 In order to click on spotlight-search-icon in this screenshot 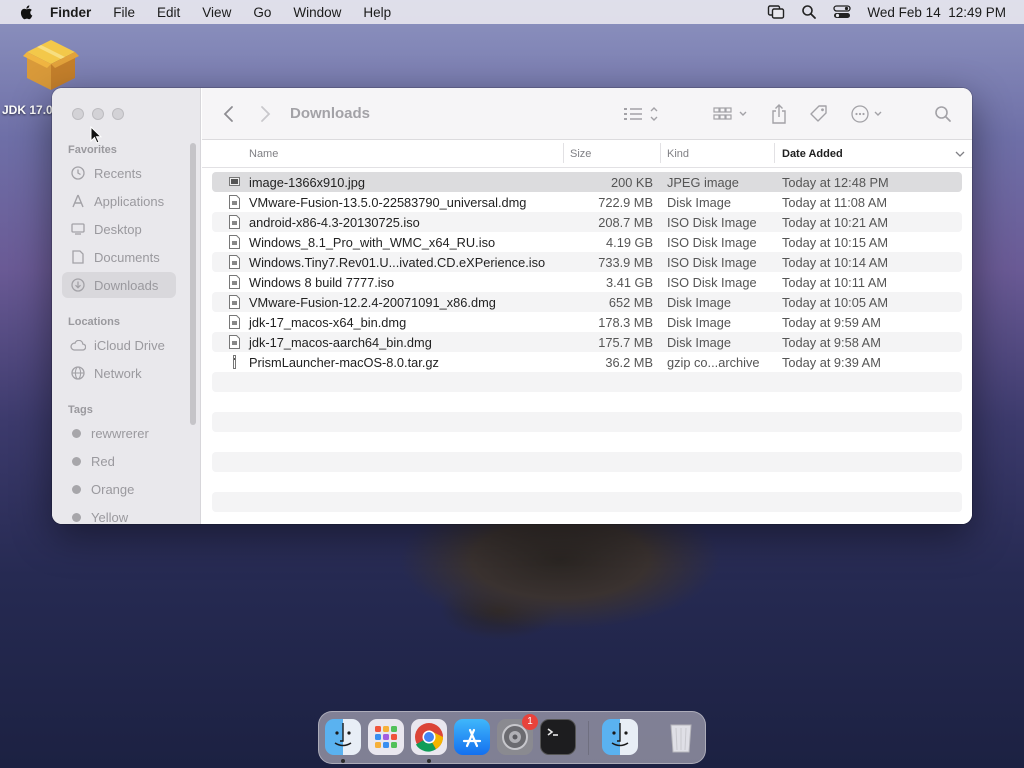, I will do `click(809, 12)`.